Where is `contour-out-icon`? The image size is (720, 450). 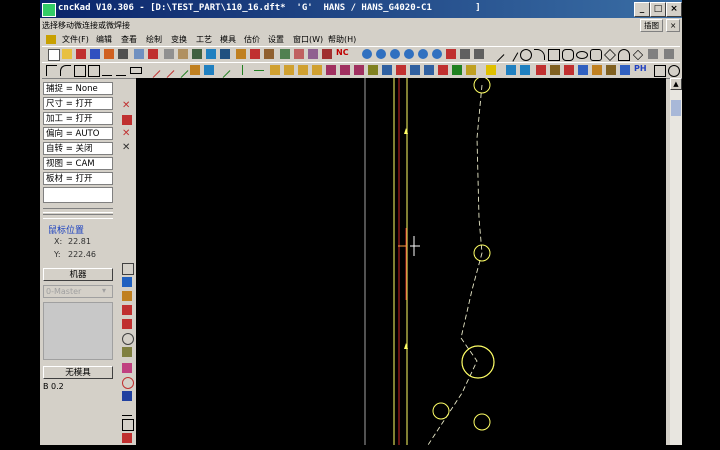 contour-out-icon is located at coordinates (303, 70).